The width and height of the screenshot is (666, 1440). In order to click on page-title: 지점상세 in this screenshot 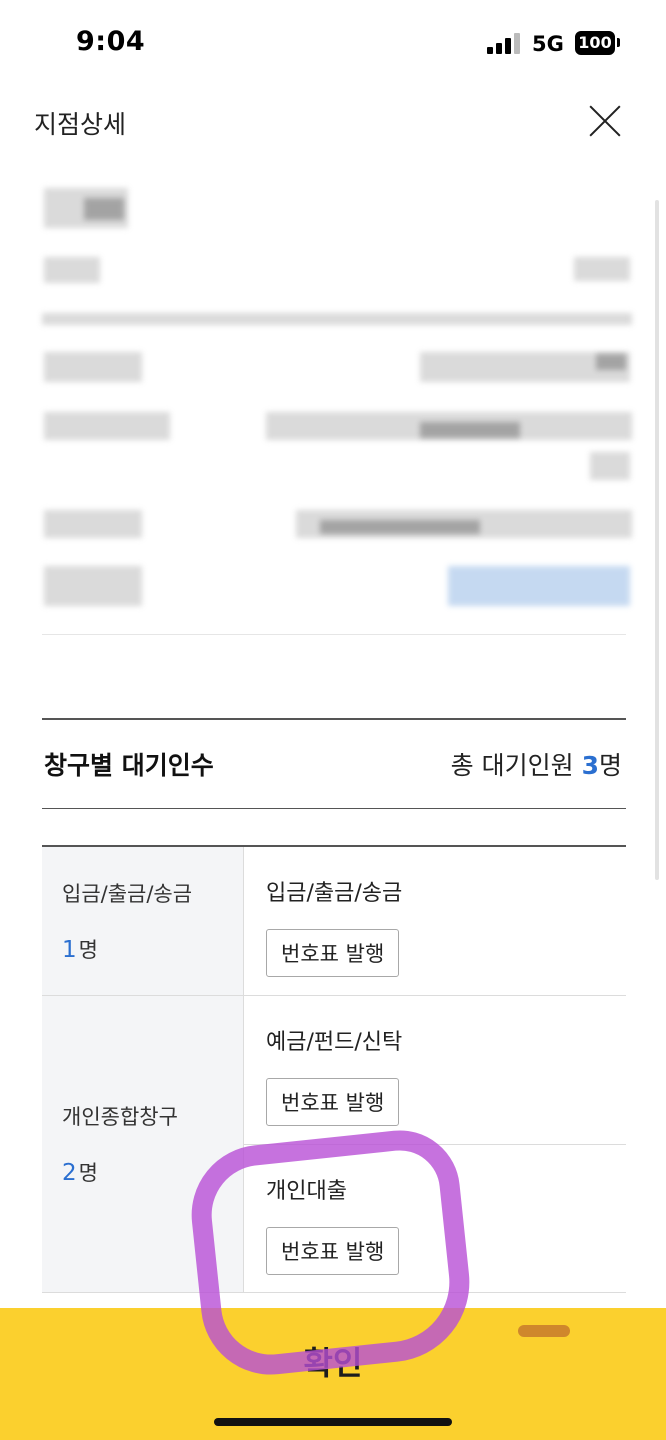, I will do `click(80, 124)`.